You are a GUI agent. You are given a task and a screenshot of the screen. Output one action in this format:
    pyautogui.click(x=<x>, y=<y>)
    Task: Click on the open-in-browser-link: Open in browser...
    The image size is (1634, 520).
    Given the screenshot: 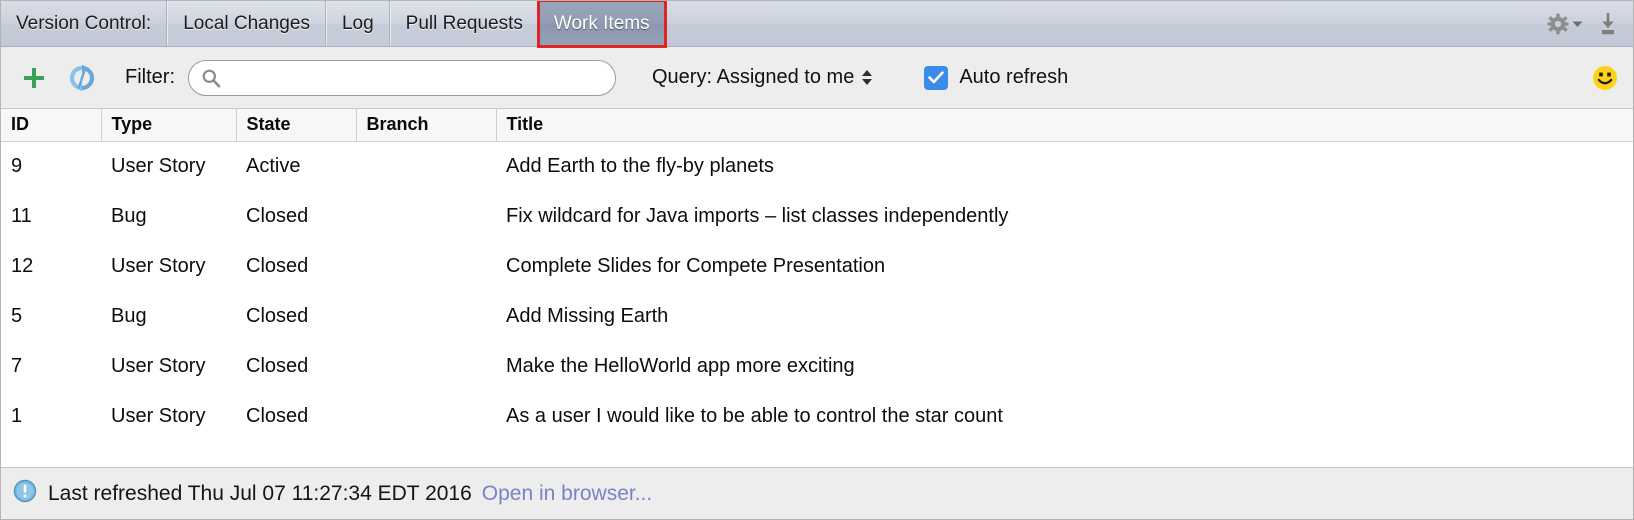 What is the action you would take?
    pyautogui.click(x=567, y=494)
    